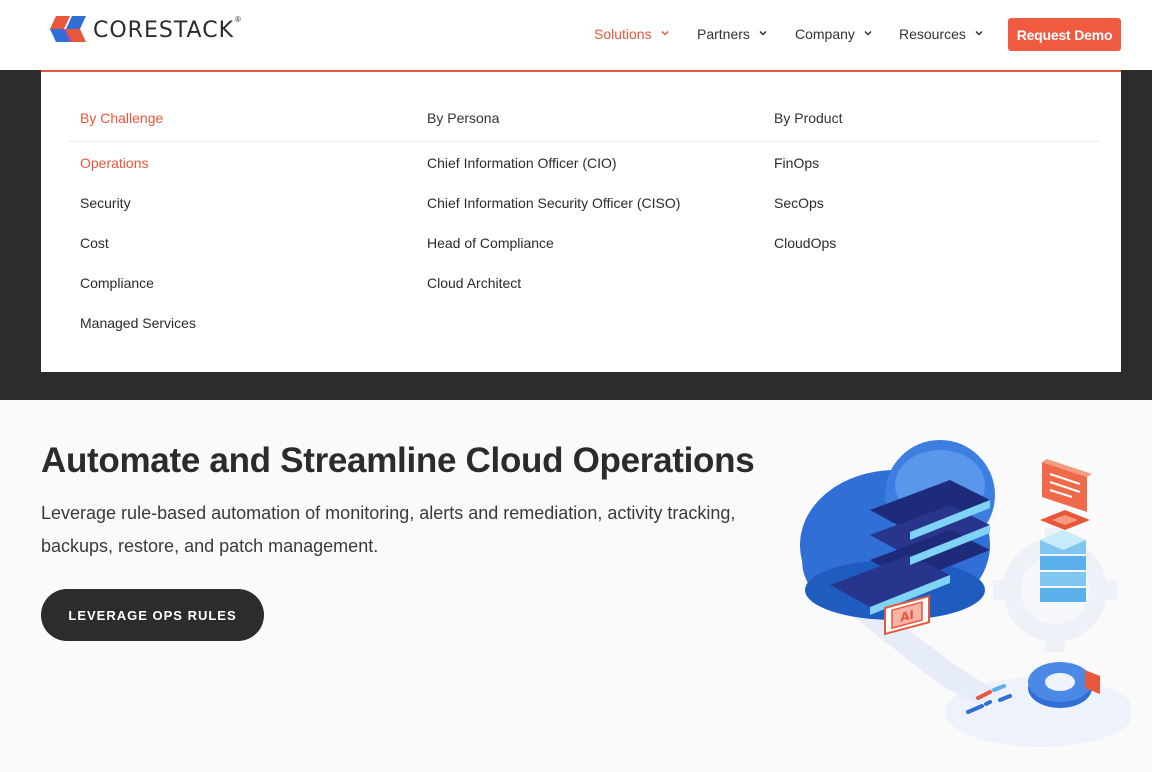  What do you see at coordinates (152, 615) in the screenshot?
I see `leverage-ops-rules-button: LEVERAGE OPS RULES` at bounding box center [152, 615].